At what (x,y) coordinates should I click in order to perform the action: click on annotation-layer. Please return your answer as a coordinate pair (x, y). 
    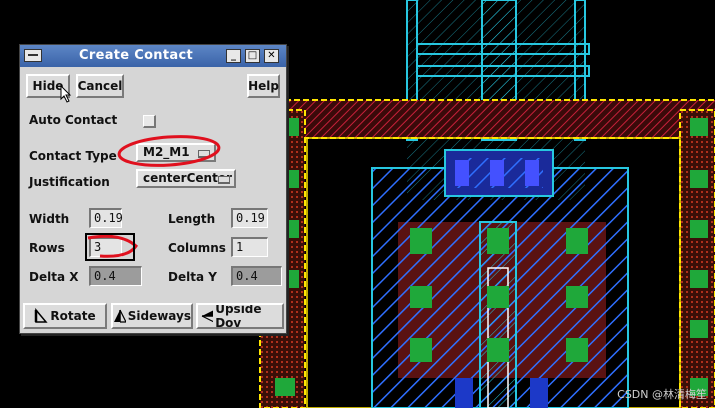
    Looking at the image, I should click on (153, 198).